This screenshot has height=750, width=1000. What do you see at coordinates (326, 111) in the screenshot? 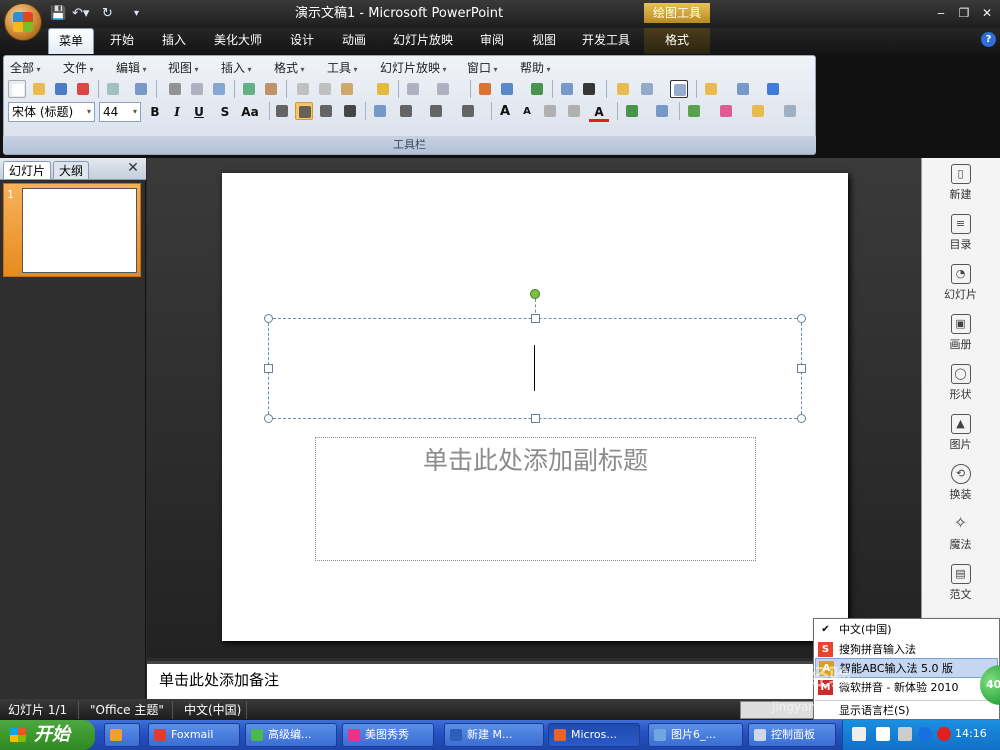
I see `align-right-icon` at bounding box center [326, 111].